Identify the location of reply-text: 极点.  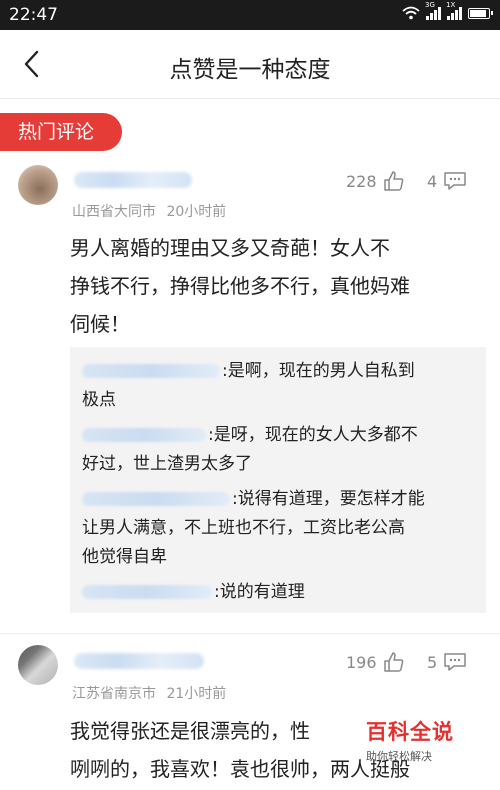
(99, 400).